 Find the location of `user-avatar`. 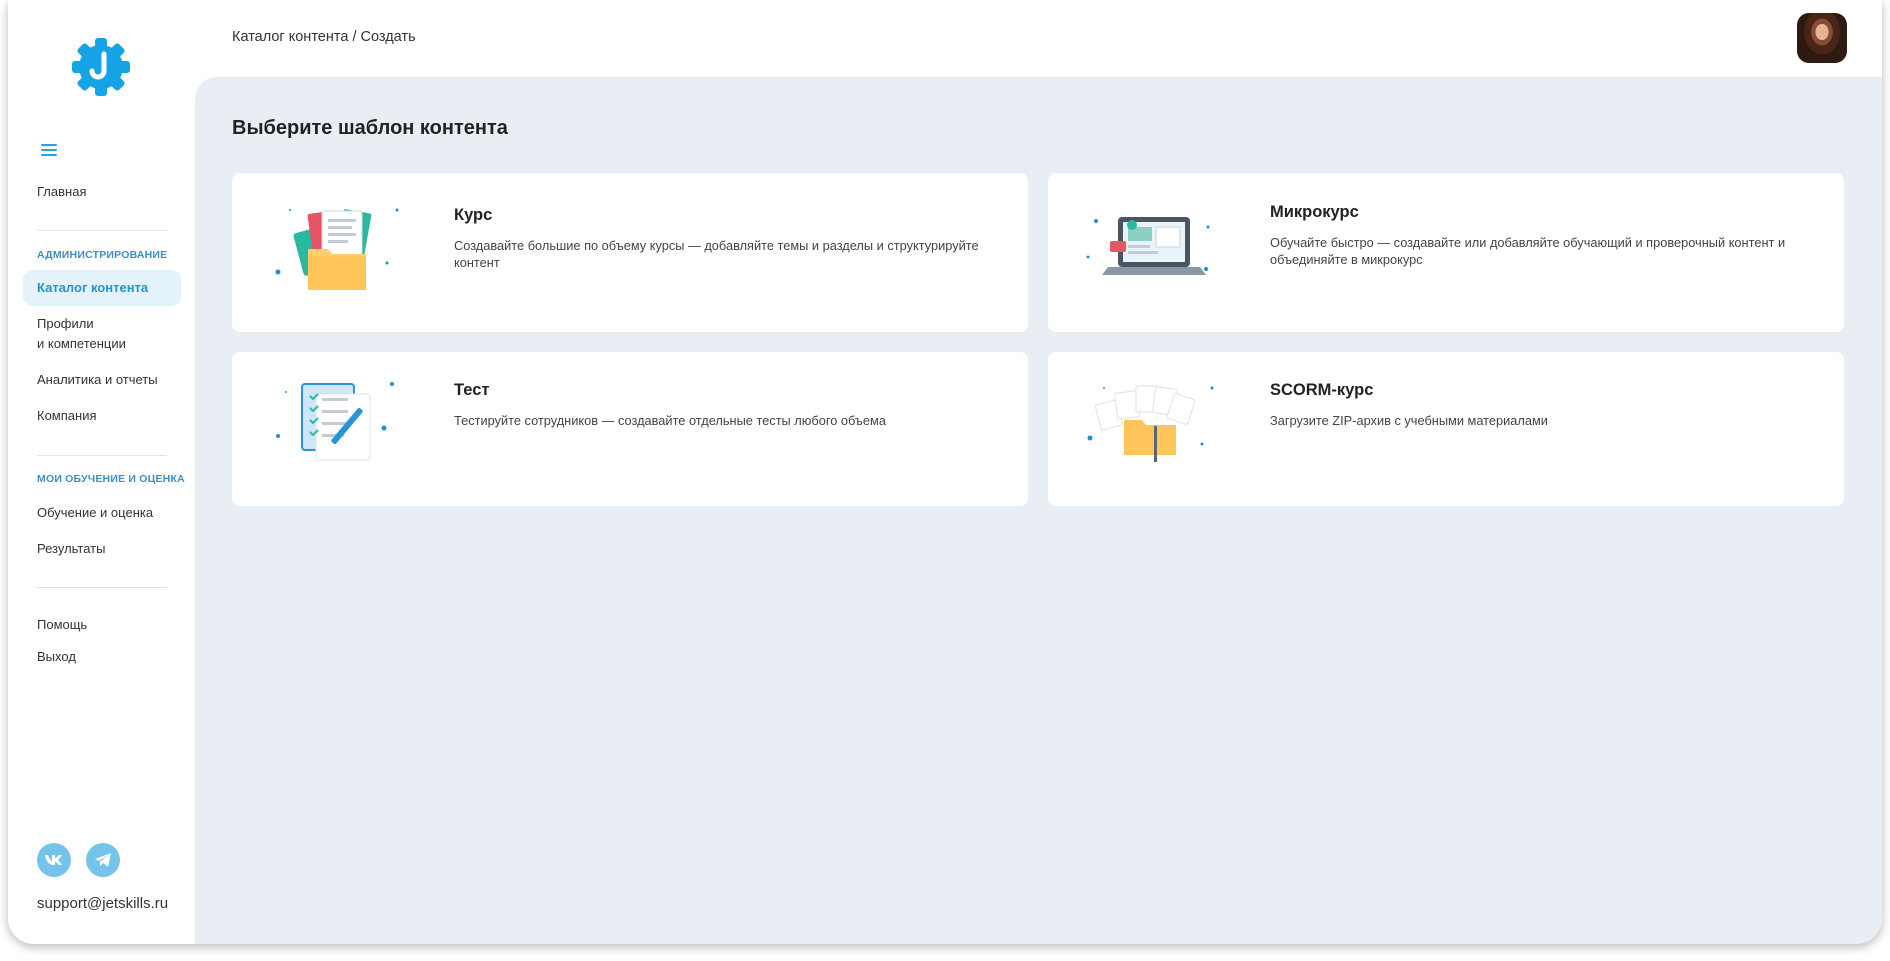

user-avatar is located at coordinates (1822, 38).